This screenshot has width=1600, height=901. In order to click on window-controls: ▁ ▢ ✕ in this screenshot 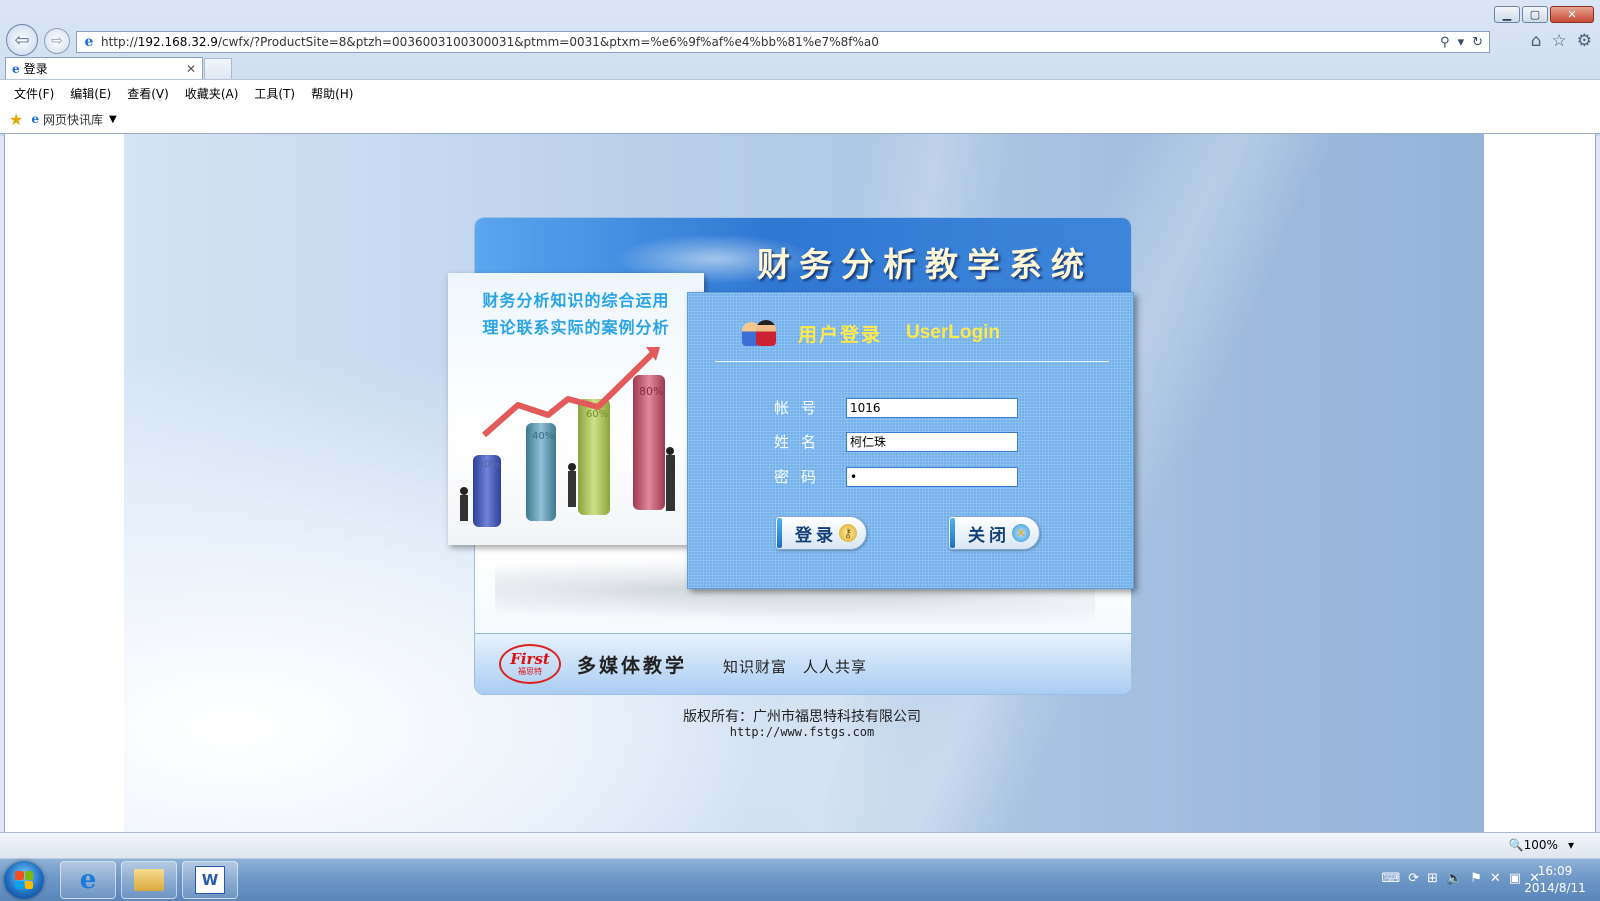, I will do `click(1544, 14)`.